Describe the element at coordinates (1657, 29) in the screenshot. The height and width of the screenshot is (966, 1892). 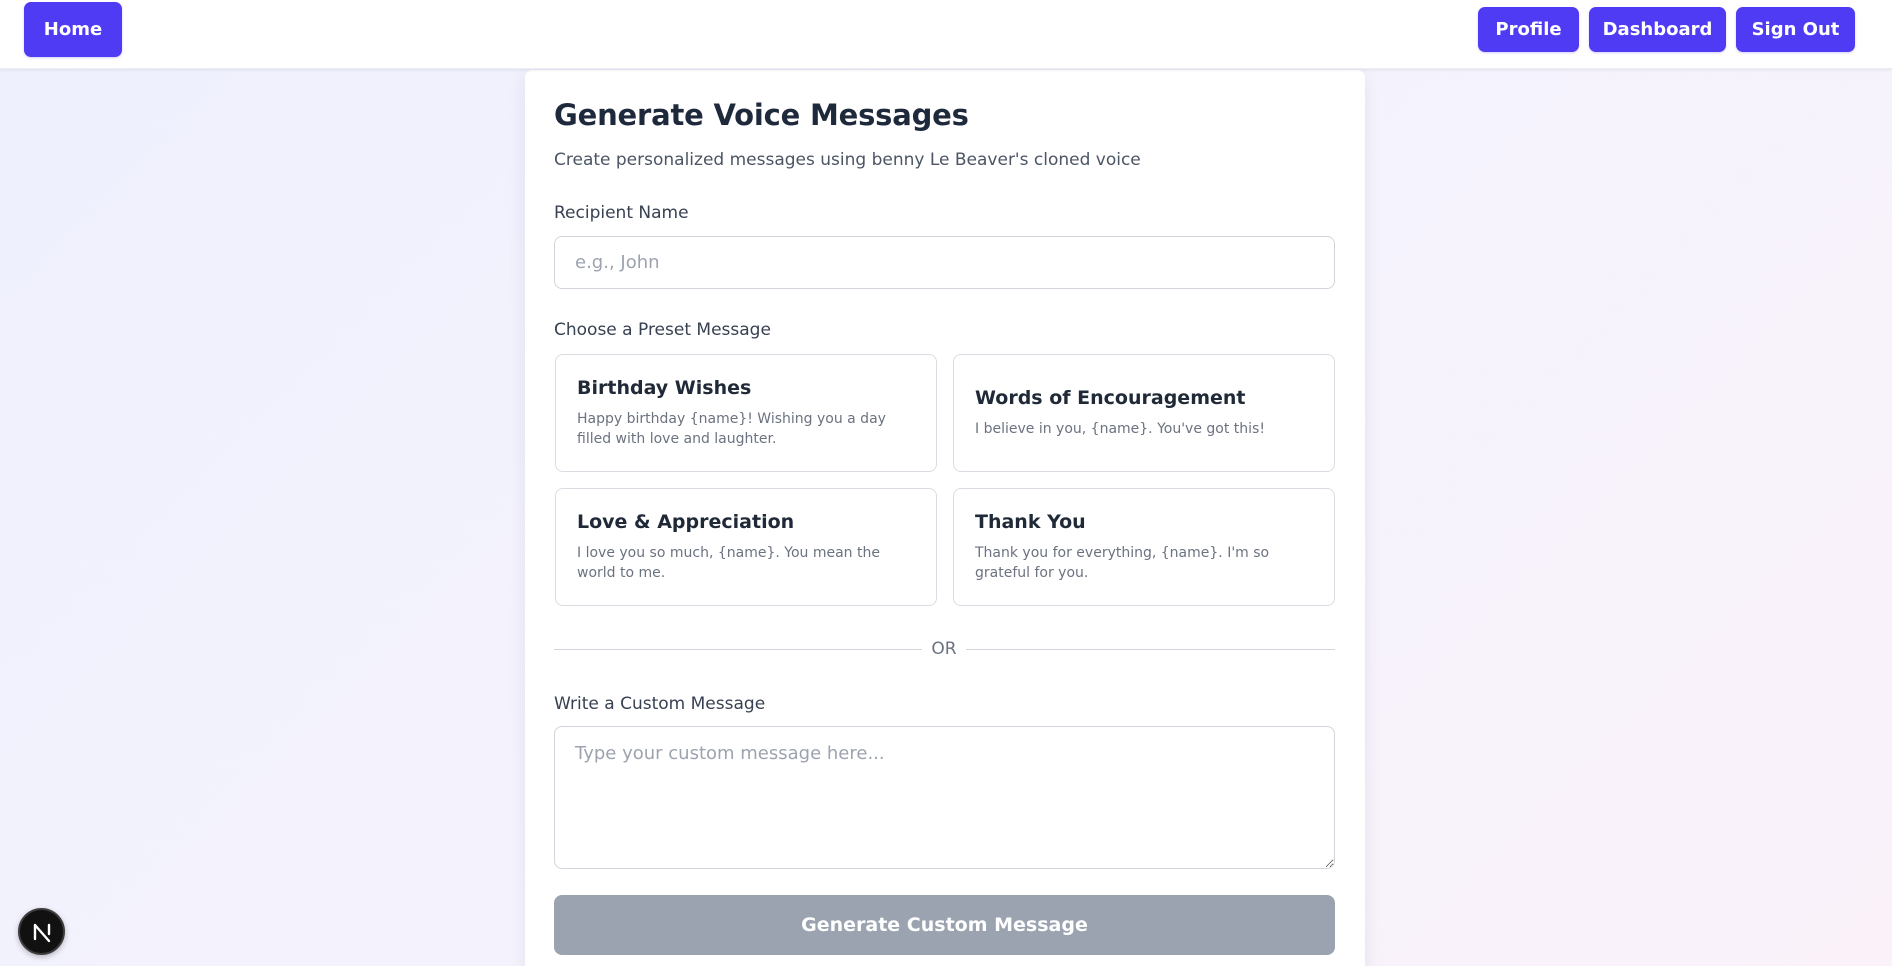
I see `dashboard-button: Dashboard` at that location.